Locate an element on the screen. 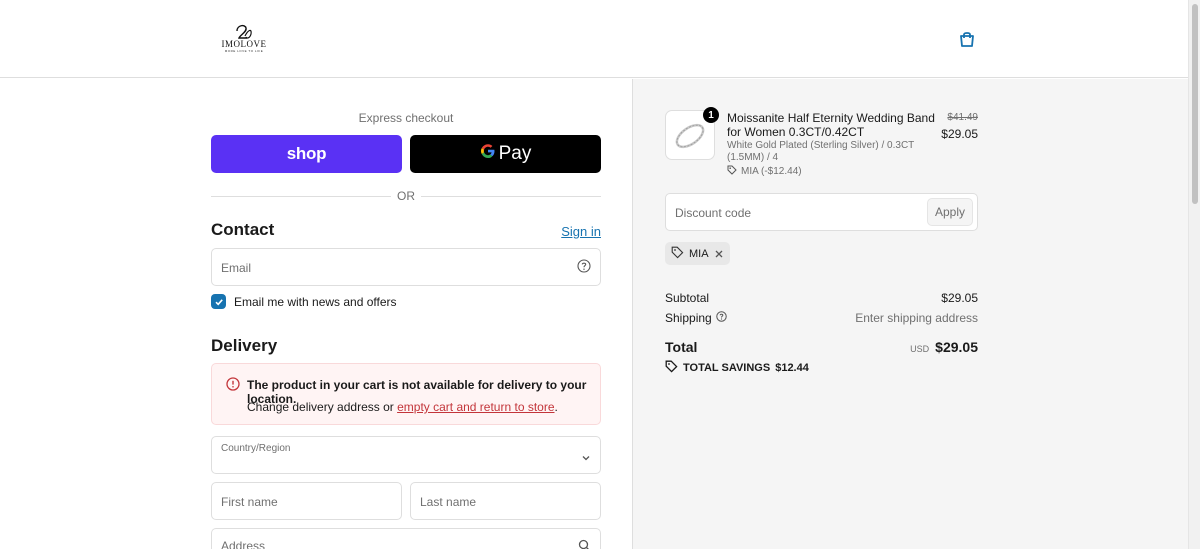  total-savings: TOTAL SAVINGS $12.44 is located at coordinates (737, 368).